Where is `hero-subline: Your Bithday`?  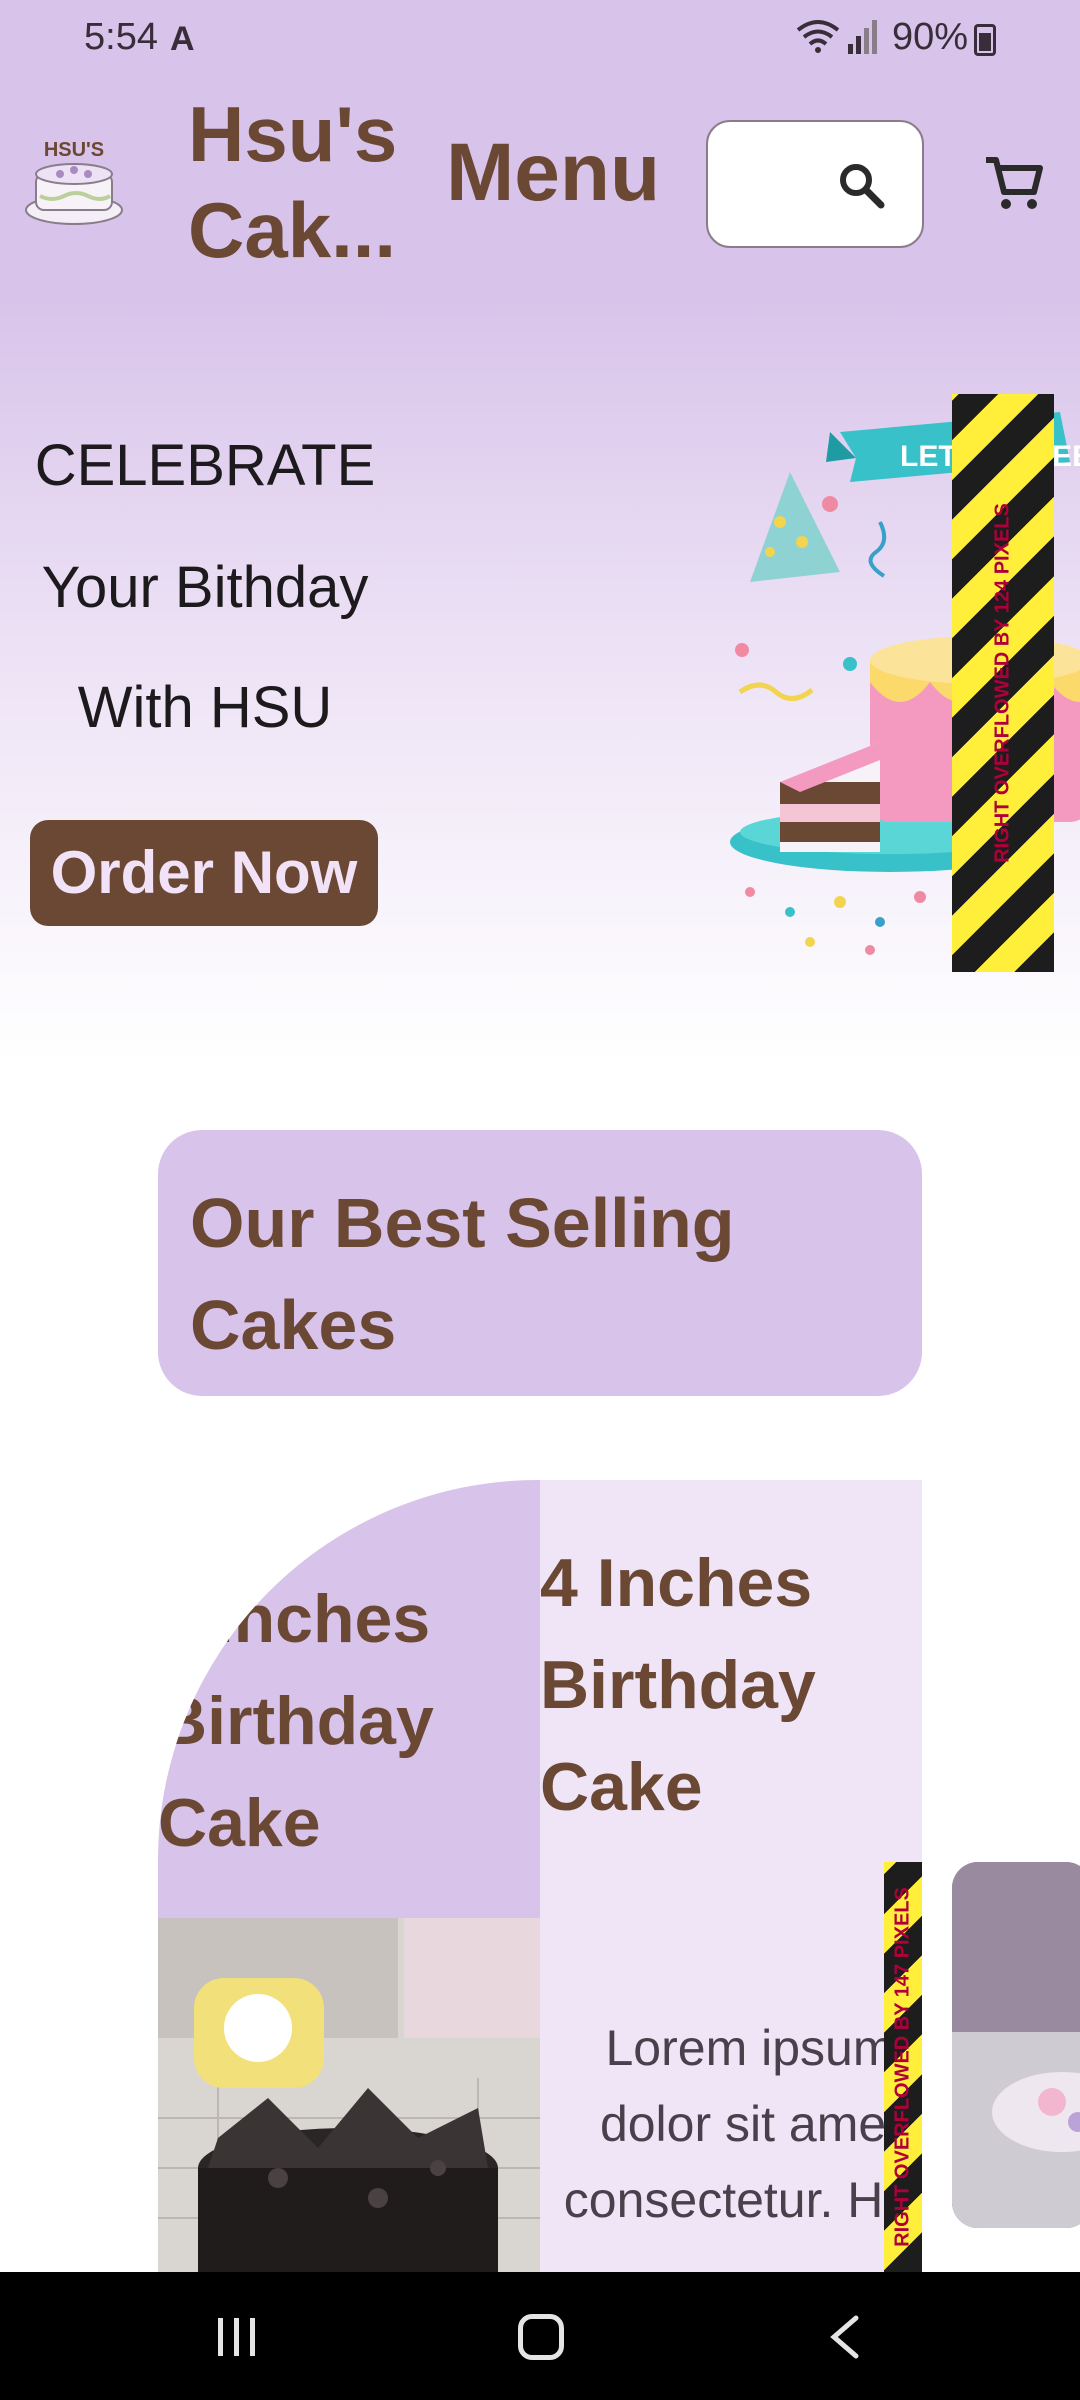 hero-subline: Your Bithday is located at coordinates (205, 587).